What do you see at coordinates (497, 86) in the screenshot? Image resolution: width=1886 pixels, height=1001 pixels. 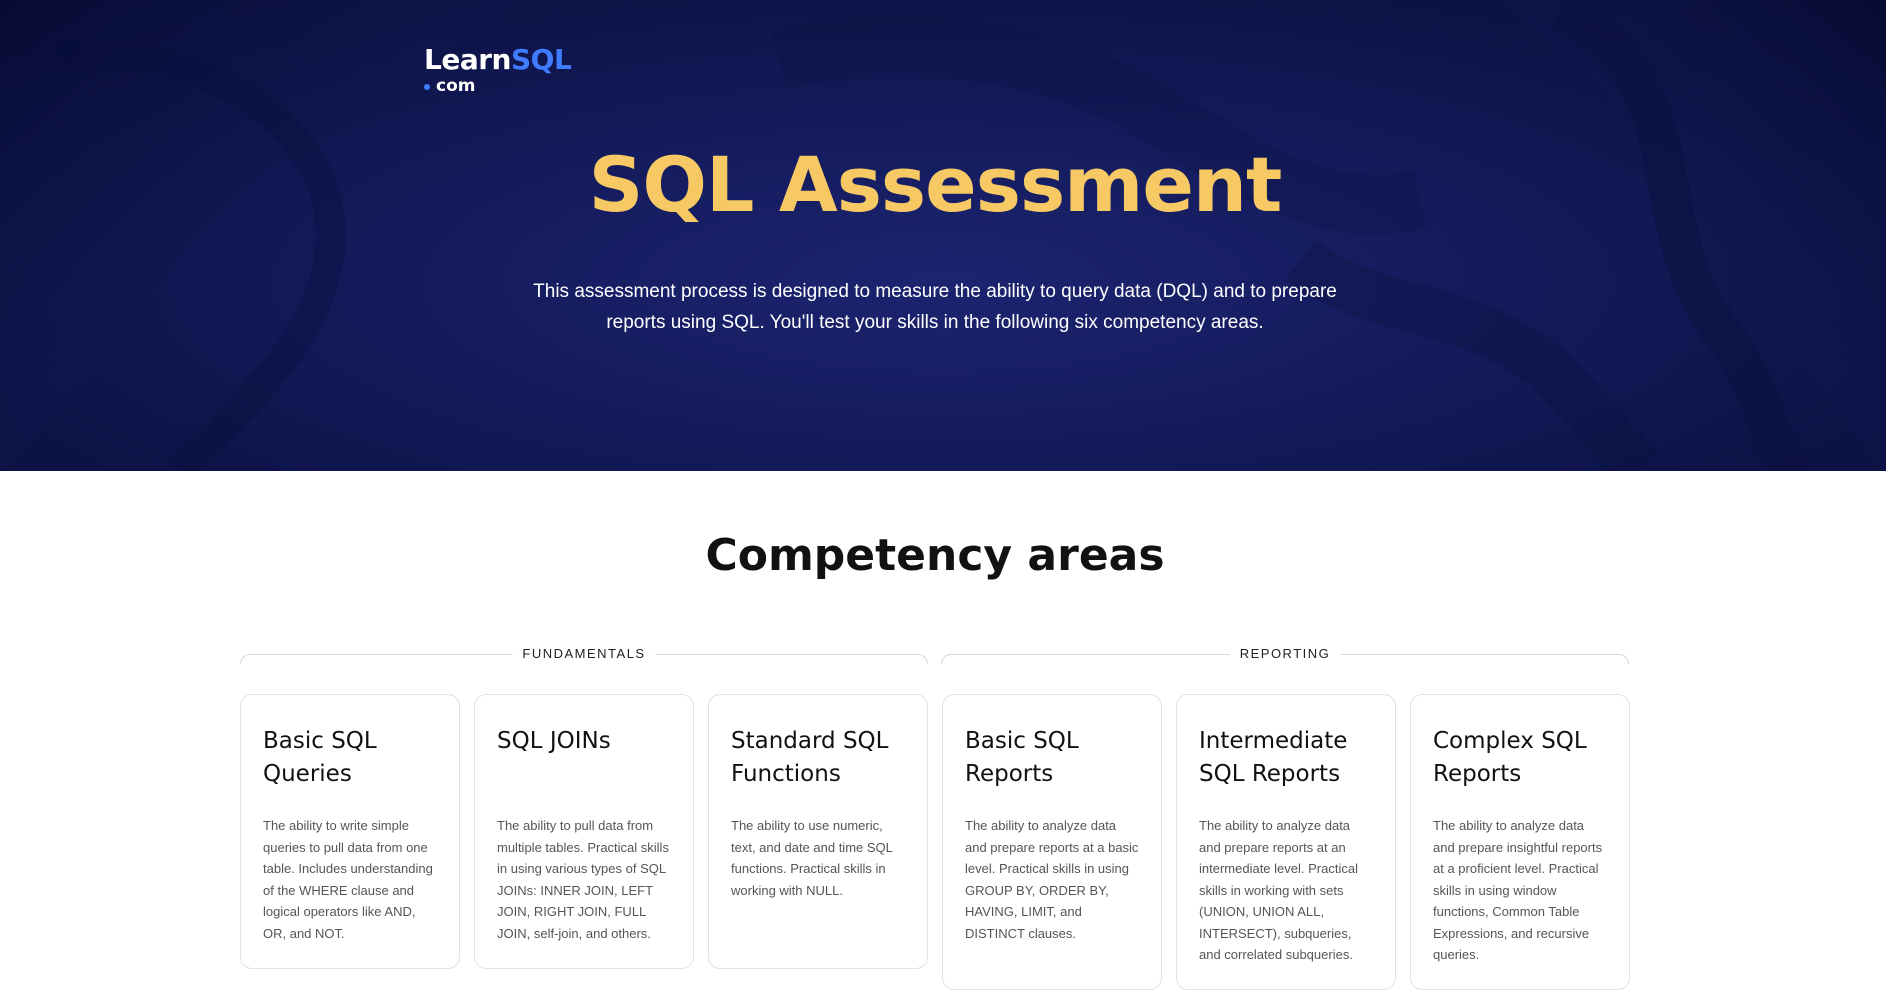 I see `logo-domain: com` at bounding box center [497, 86].